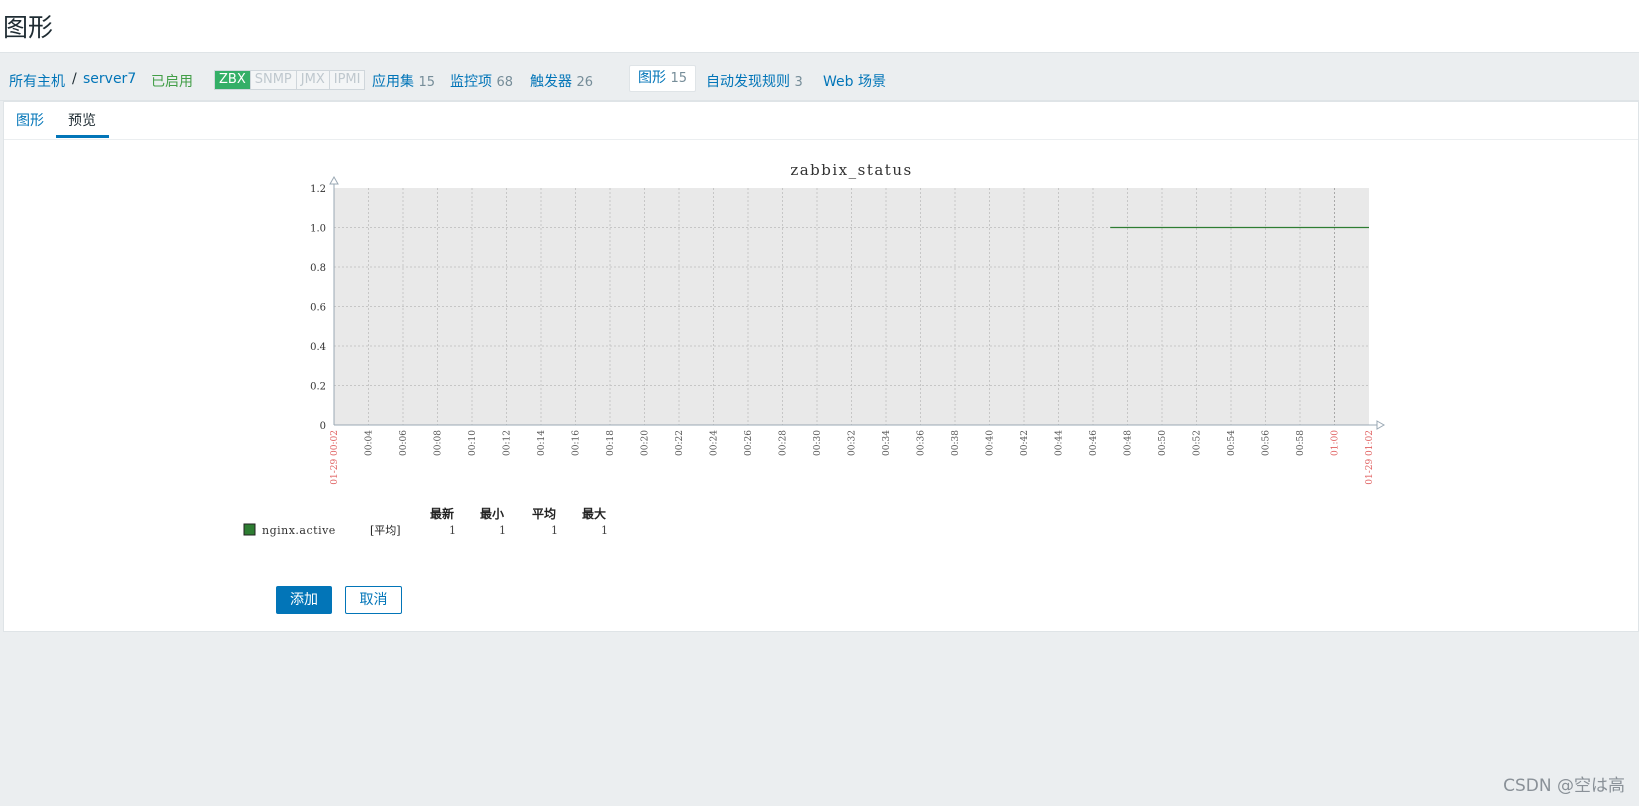 This screenshot has width=1639, height=806. What do you see at coordinates (784, 443) in the screenshot?
I see `x-tick-label: 00:28` at bounding box center [784, 443].